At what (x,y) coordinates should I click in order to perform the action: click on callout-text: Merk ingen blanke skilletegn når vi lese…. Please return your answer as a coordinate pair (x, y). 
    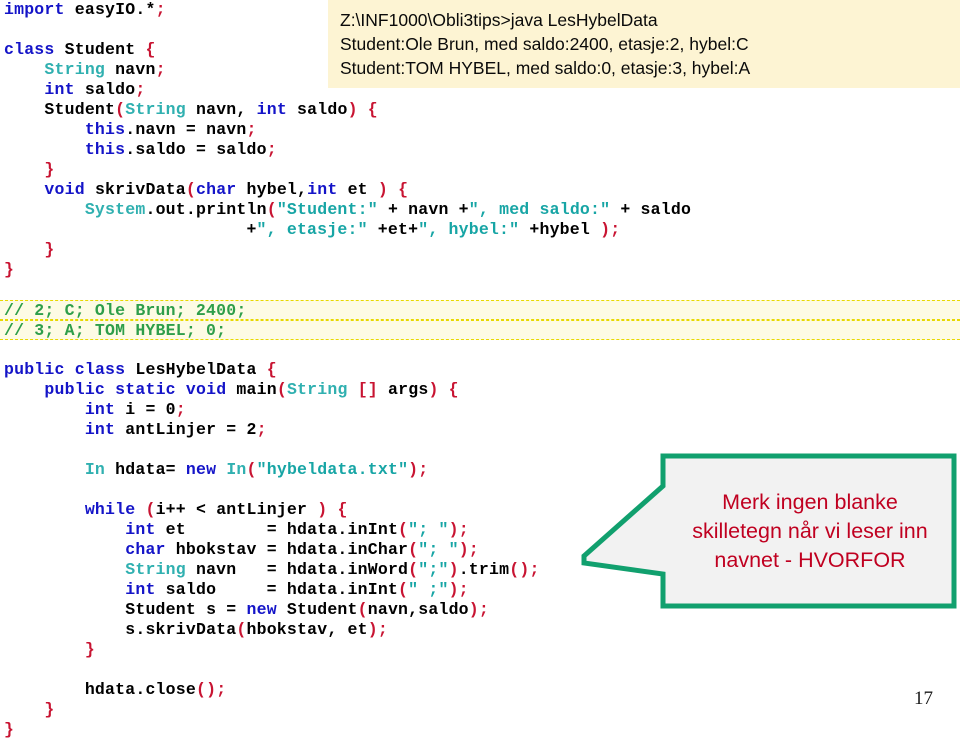
    Looking at the image, I should click on (810, 531).